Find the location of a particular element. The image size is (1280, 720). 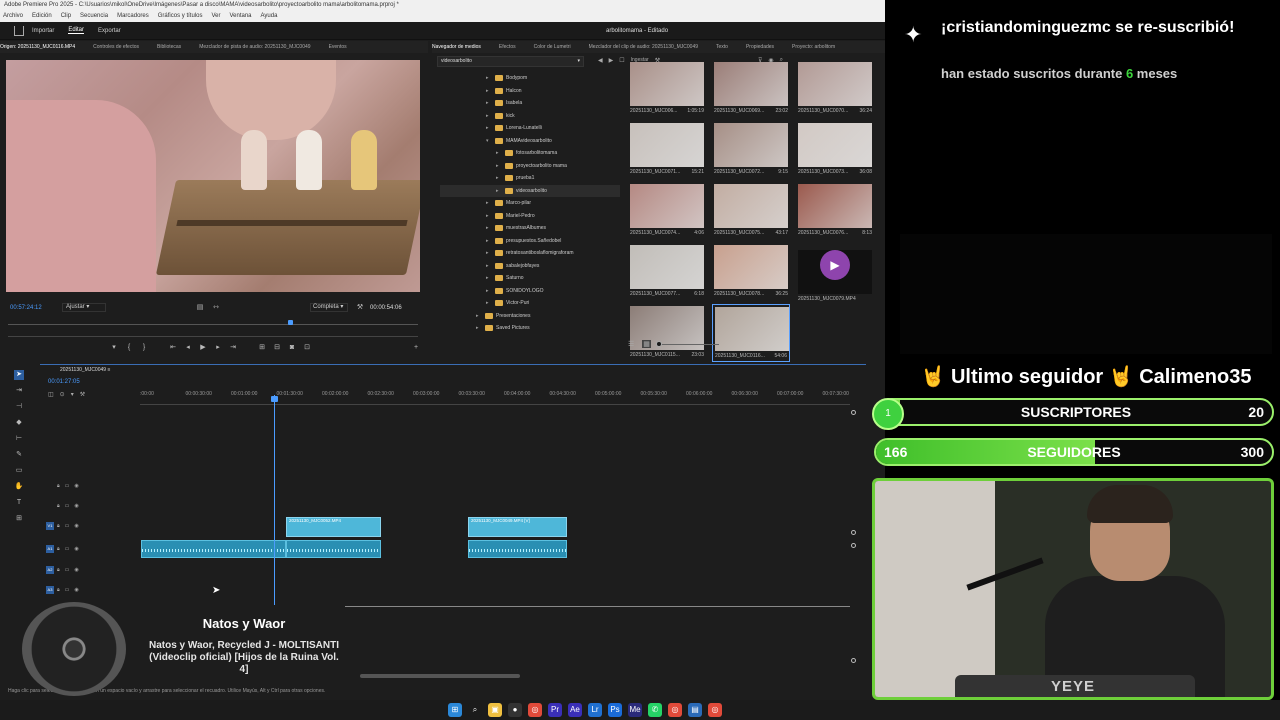

transport-icon: ⇿ is located at coordinates (216, 308).